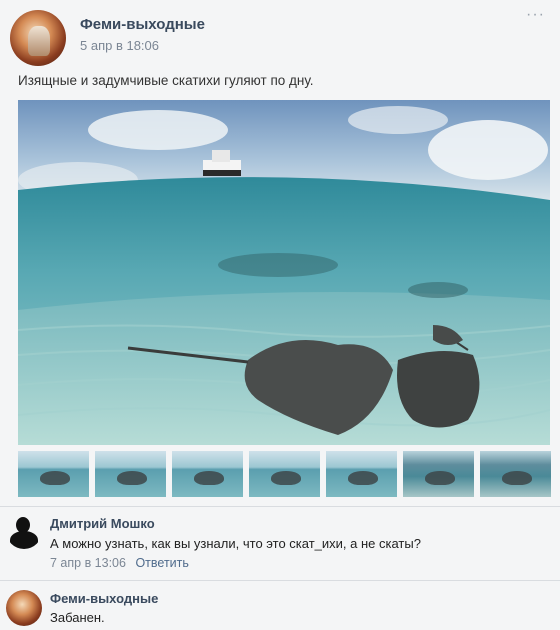  What do you see at coordinates (142, 24) in the screenshot?
I see `post-author: Феми-выходные` at bounding box center [142, 24].